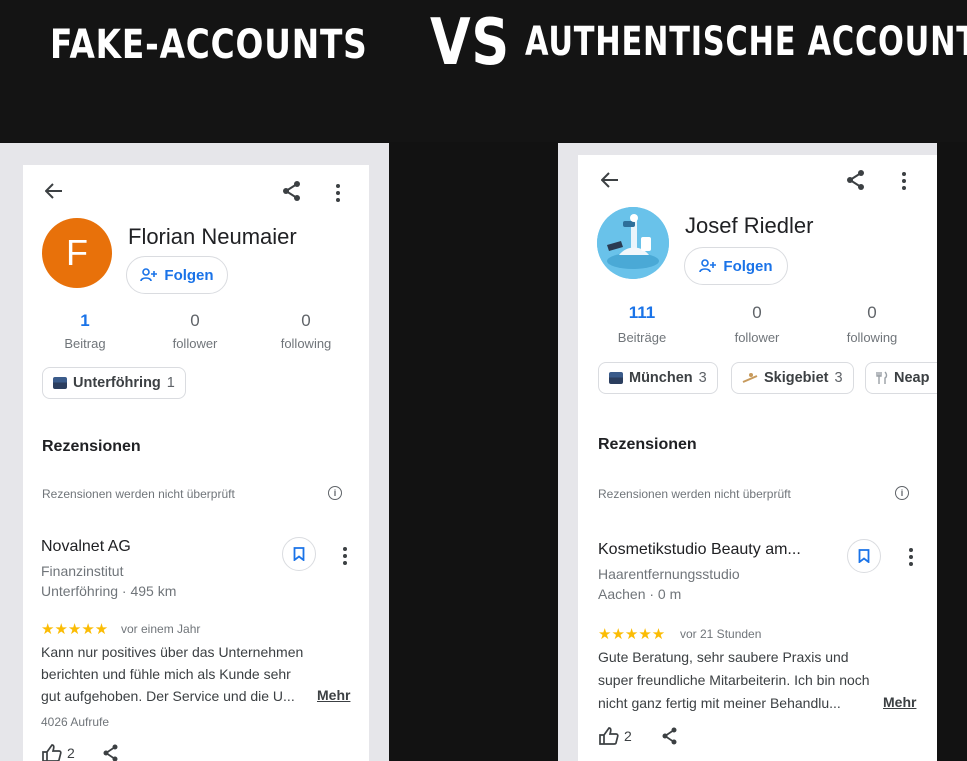  What do you see at coordinates (86, 547) in the screenshot?
I see `review-business-name: Novalnet AG` at bounding box center [86, 547].